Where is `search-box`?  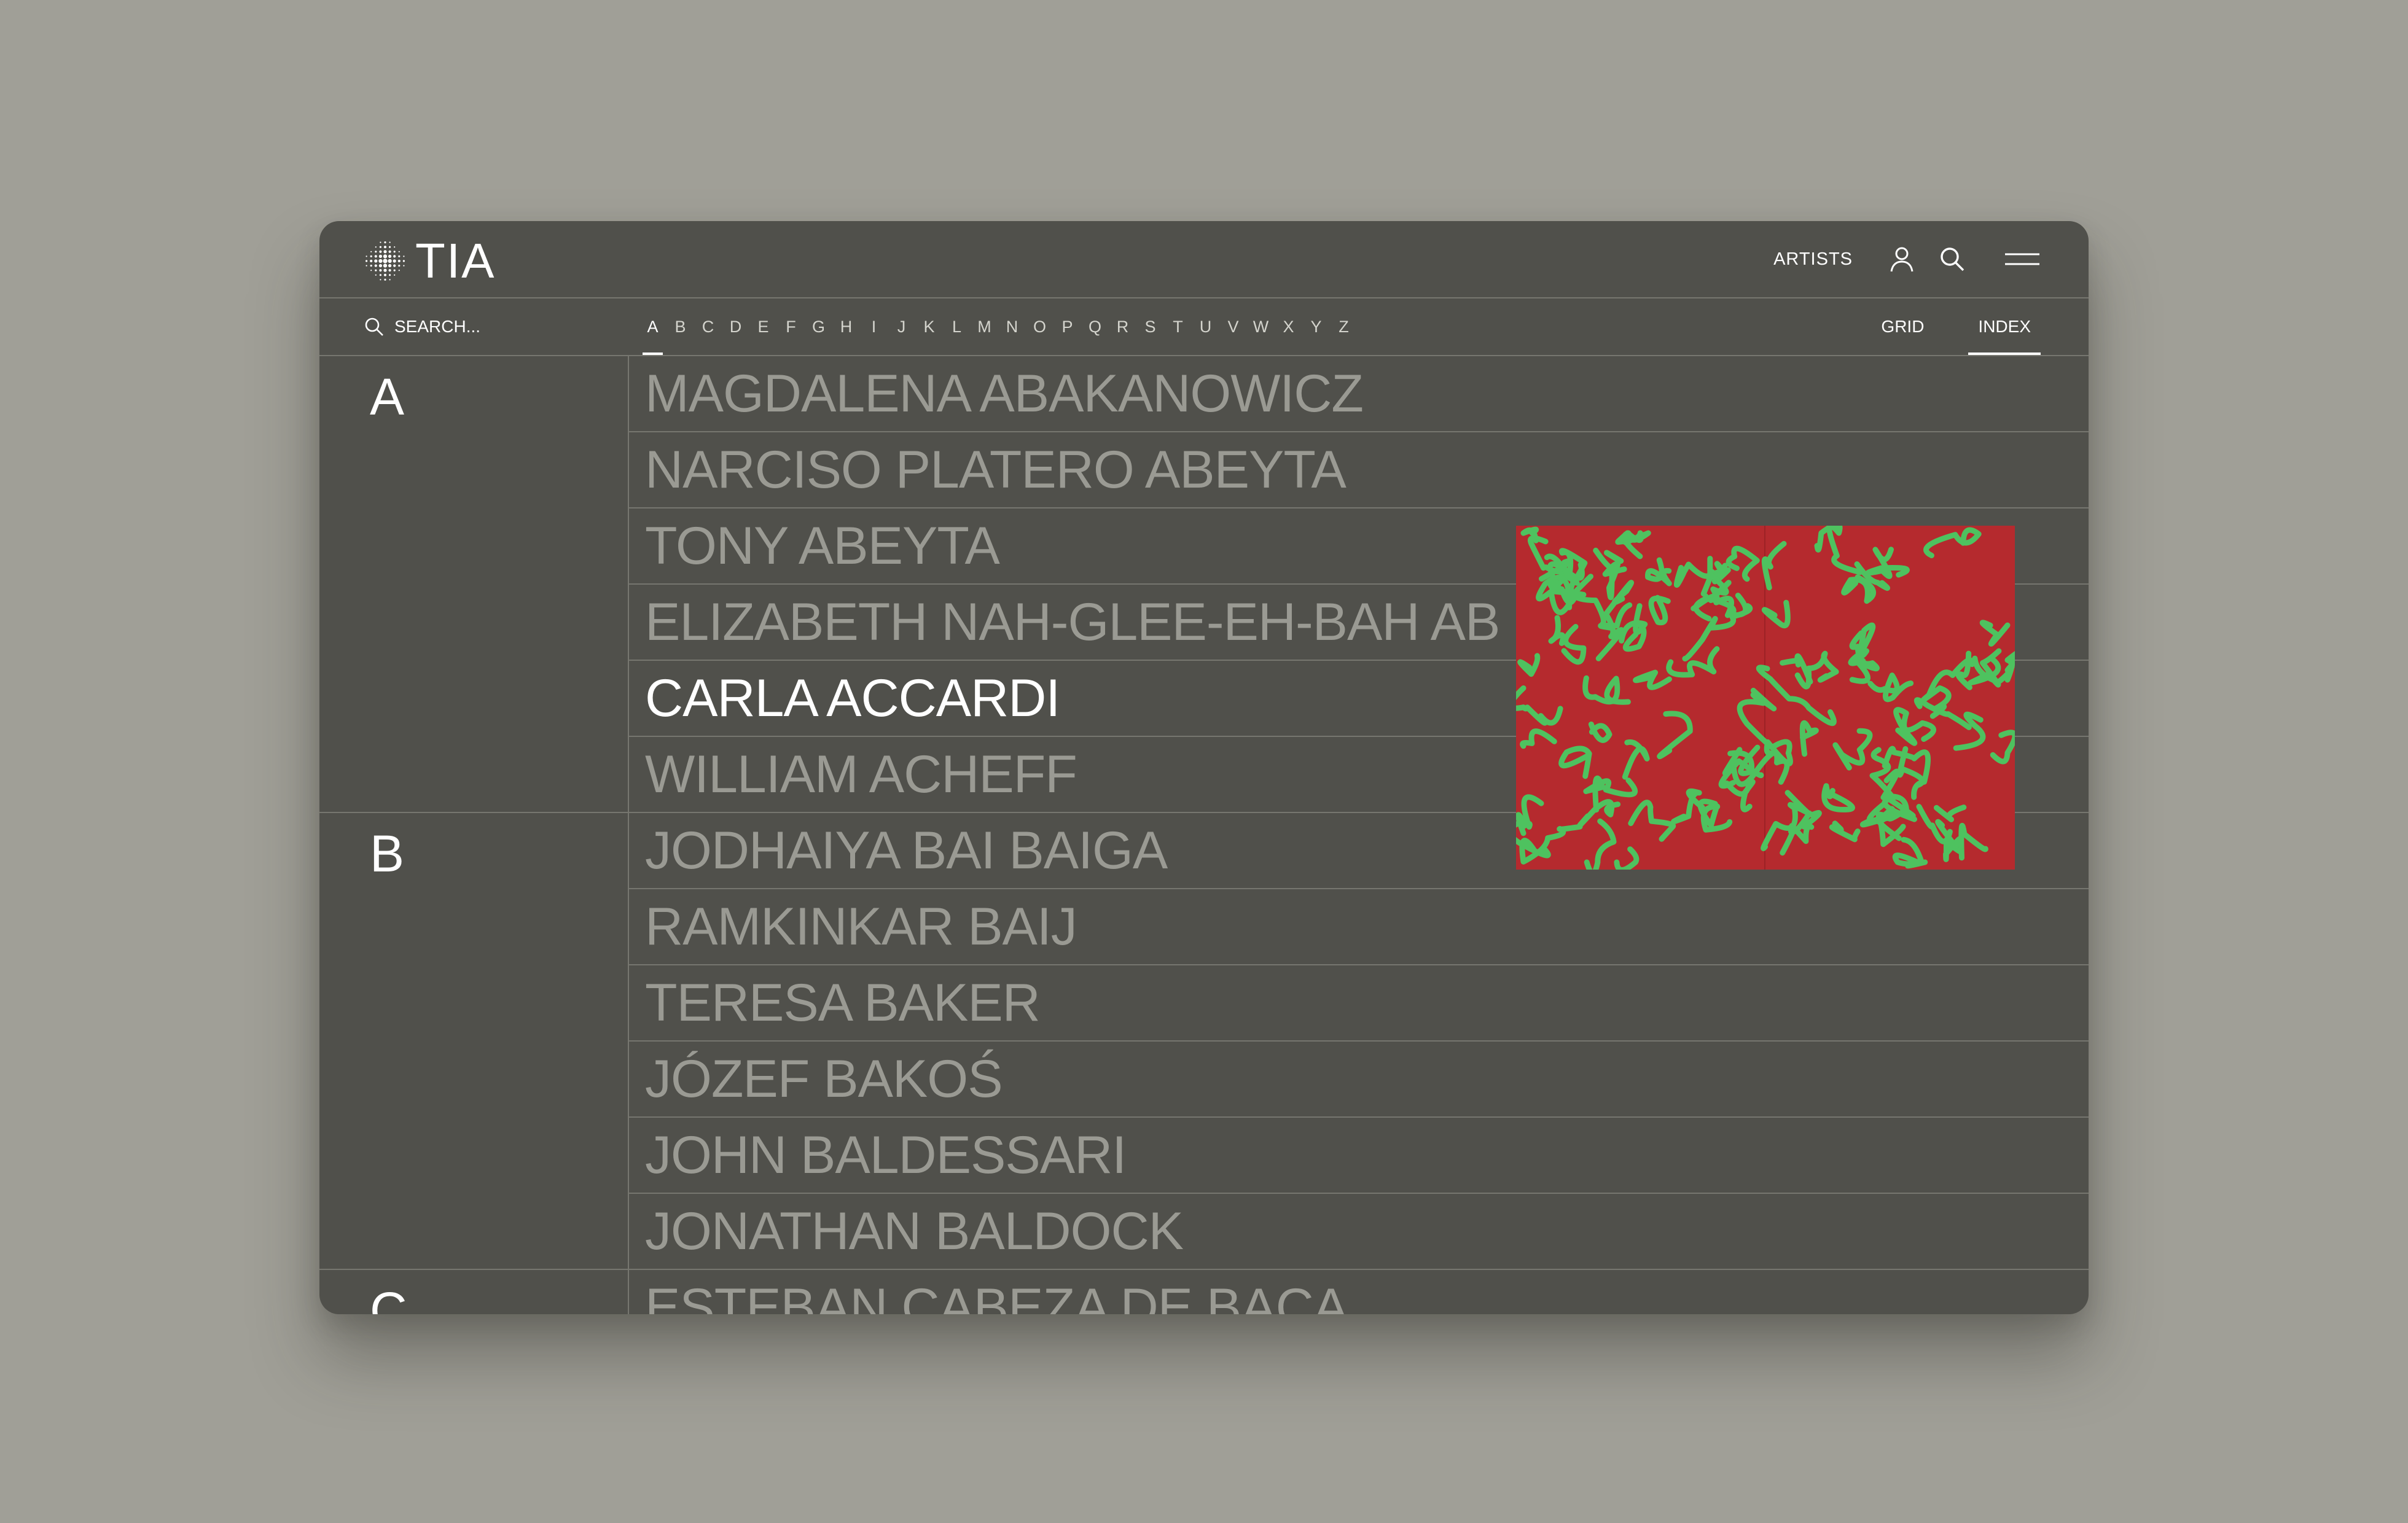 search-box is located at coordinates (471, 326).